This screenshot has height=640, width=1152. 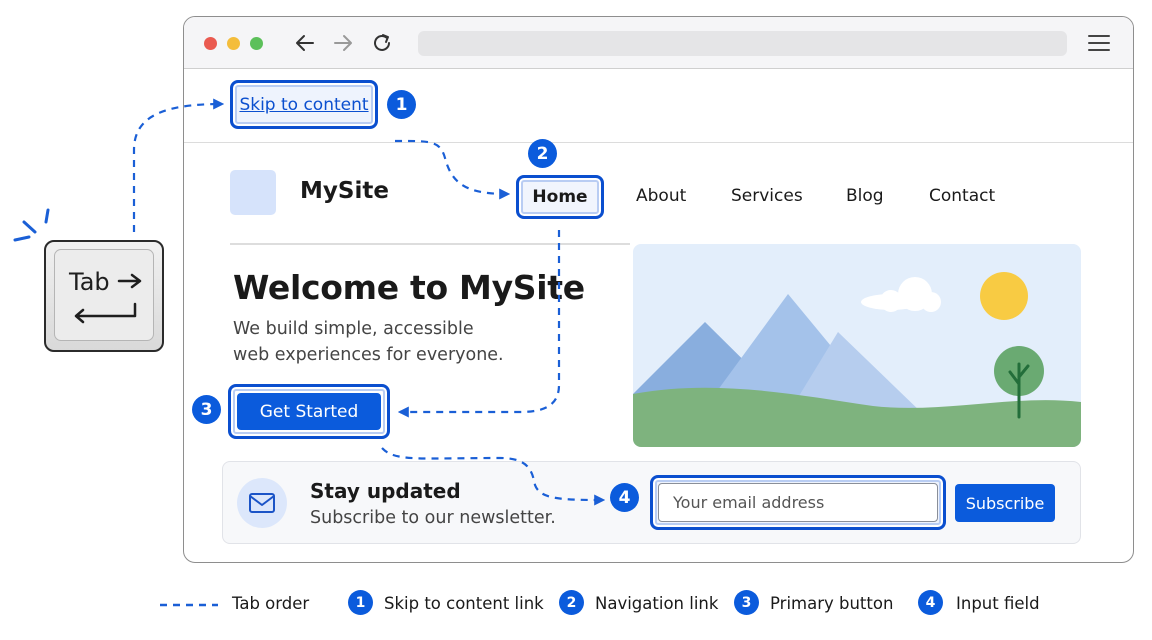 What do you see at coordinates (930, 602) in the screenshot?
I see `legend-badge-4: 4` at bounding box center [930, 602].